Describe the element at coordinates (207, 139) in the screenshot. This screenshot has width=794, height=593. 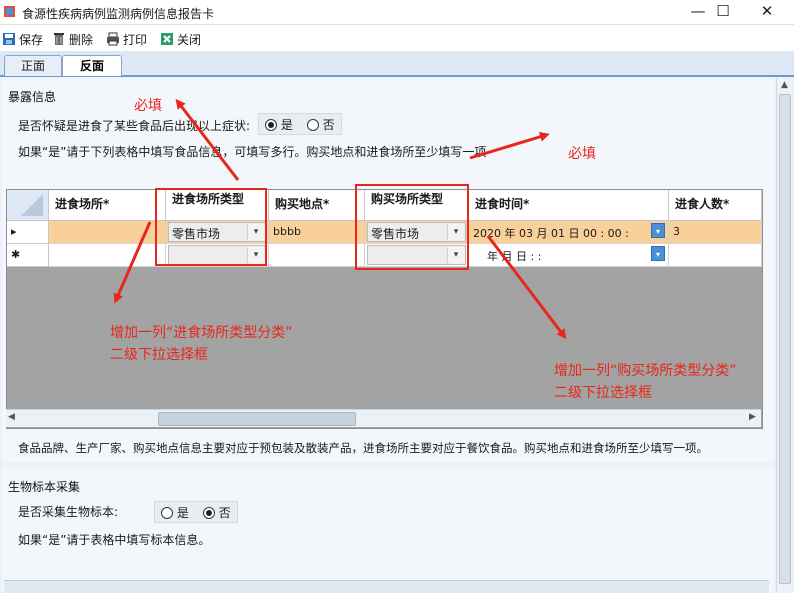
I see `arrow-required-venue` at that location.